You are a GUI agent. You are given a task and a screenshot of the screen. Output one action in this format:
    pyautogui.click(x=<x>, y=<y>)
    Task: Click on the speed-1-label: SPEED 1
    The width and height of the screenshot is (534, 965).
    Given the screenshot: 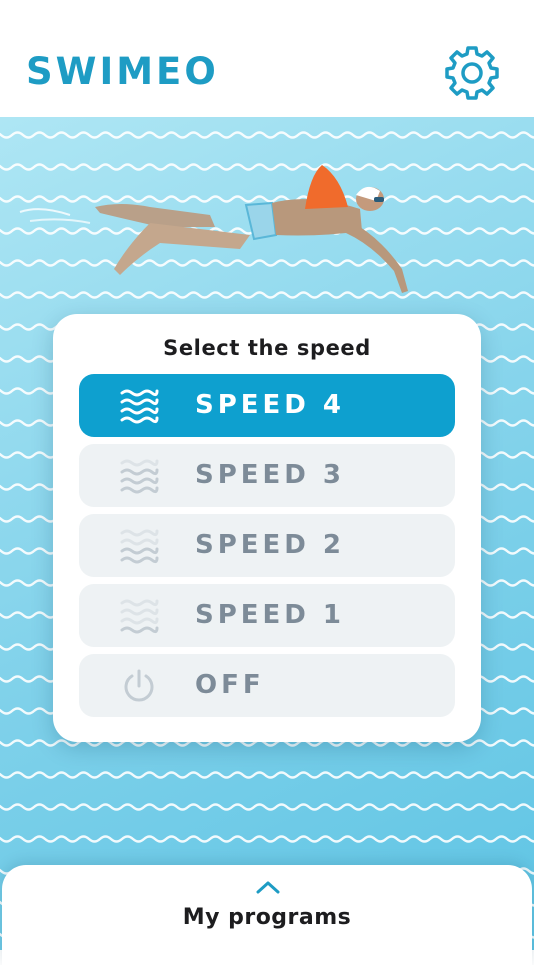 What is the action you would take?
    pyautogui.click(x=270, y=615)
    